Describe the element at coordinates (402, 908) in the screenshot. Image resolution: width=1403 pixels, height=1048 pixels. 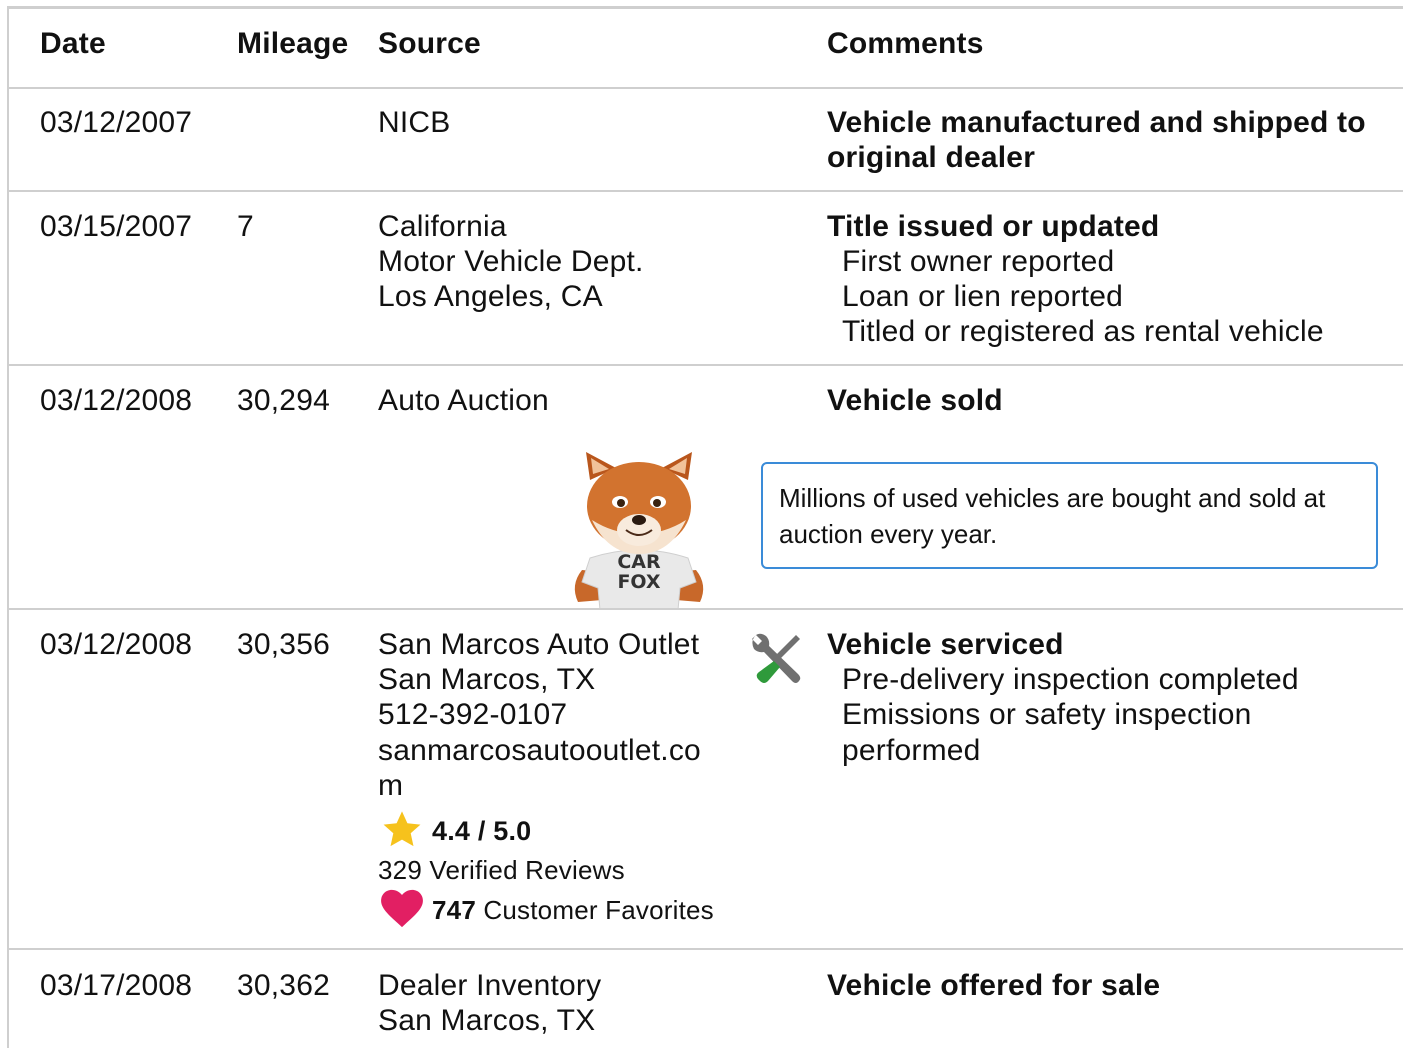
I see `heart-icon` at that location.